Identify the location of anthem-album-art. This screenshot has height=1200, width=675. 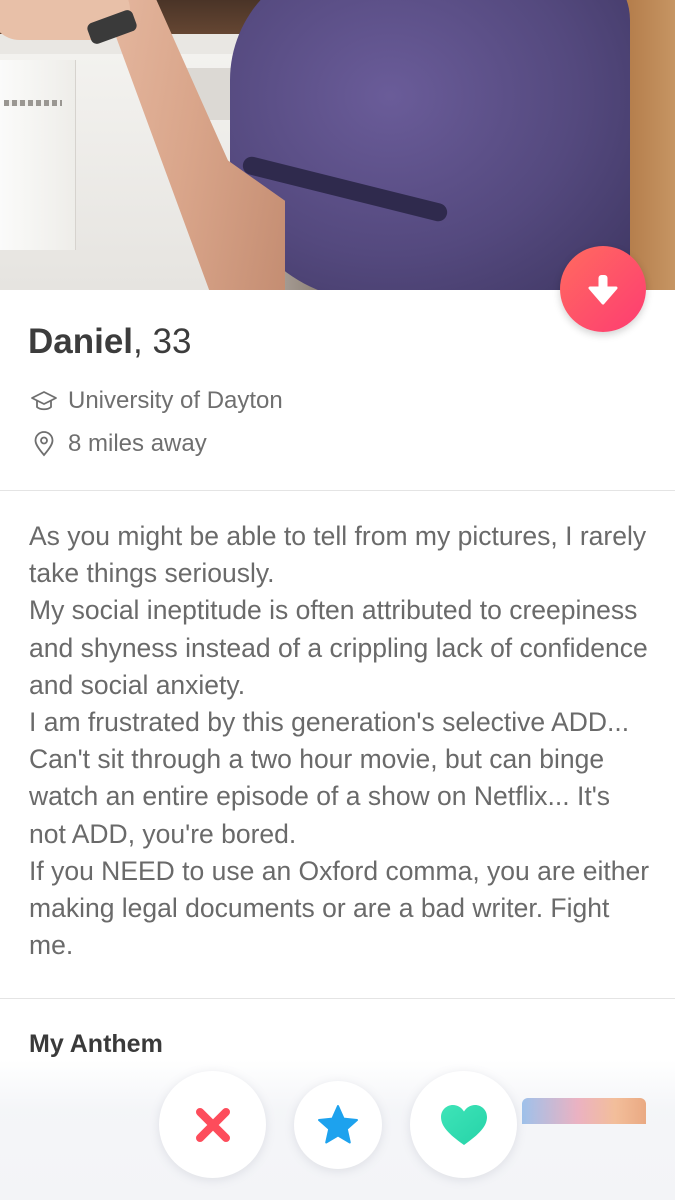
(584, 1111).